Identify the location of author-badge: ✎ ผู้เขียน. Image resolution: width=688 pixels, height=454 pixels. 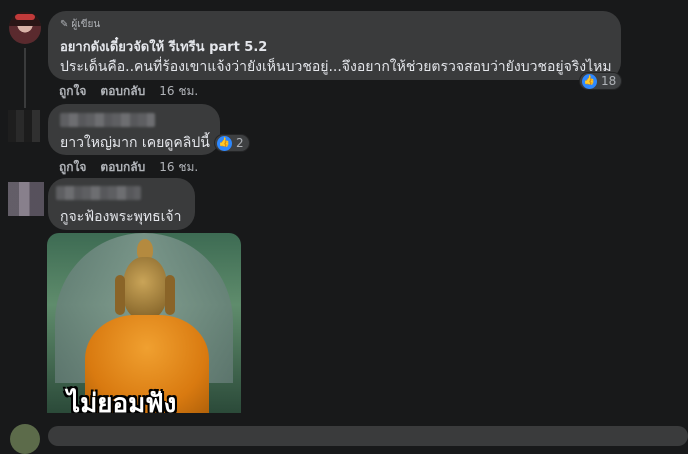
(80, 24).